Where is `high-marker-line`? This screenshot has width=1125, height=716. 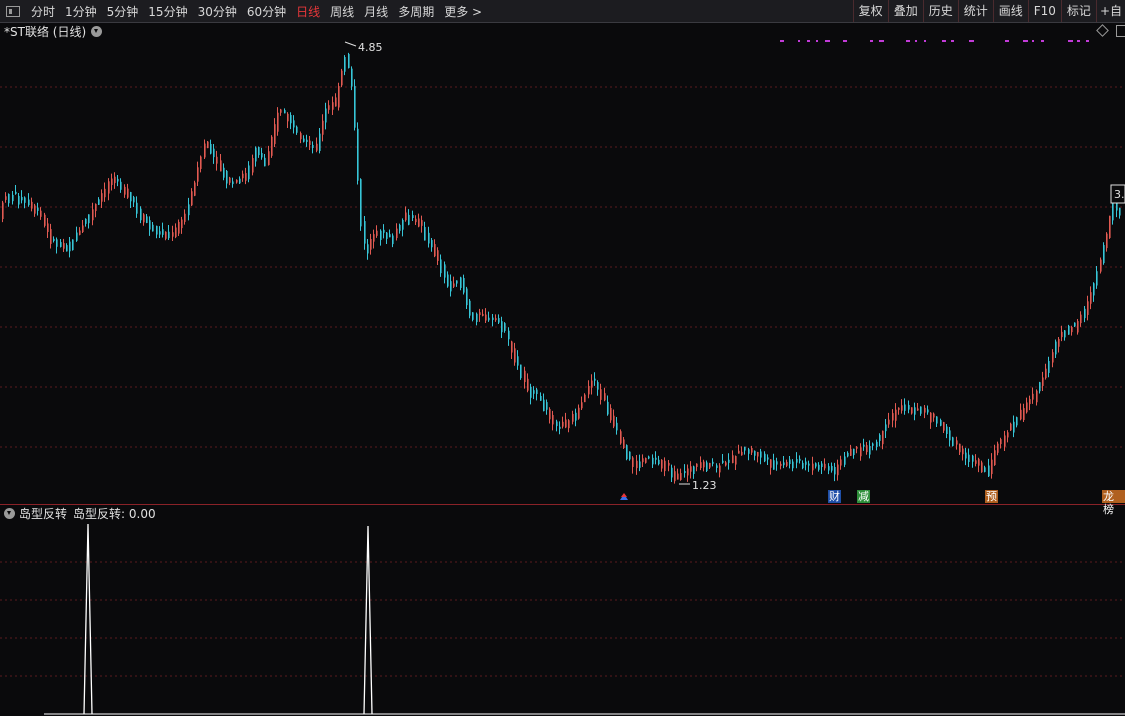 high-marker-line is located at coordinates (350, 44).